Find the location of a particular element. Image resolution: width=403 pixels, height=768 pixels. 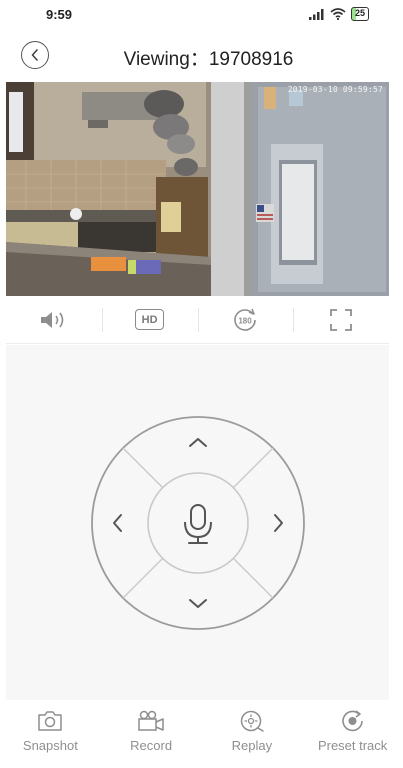

chevron-left-icon is located at coordinates (117, 523).